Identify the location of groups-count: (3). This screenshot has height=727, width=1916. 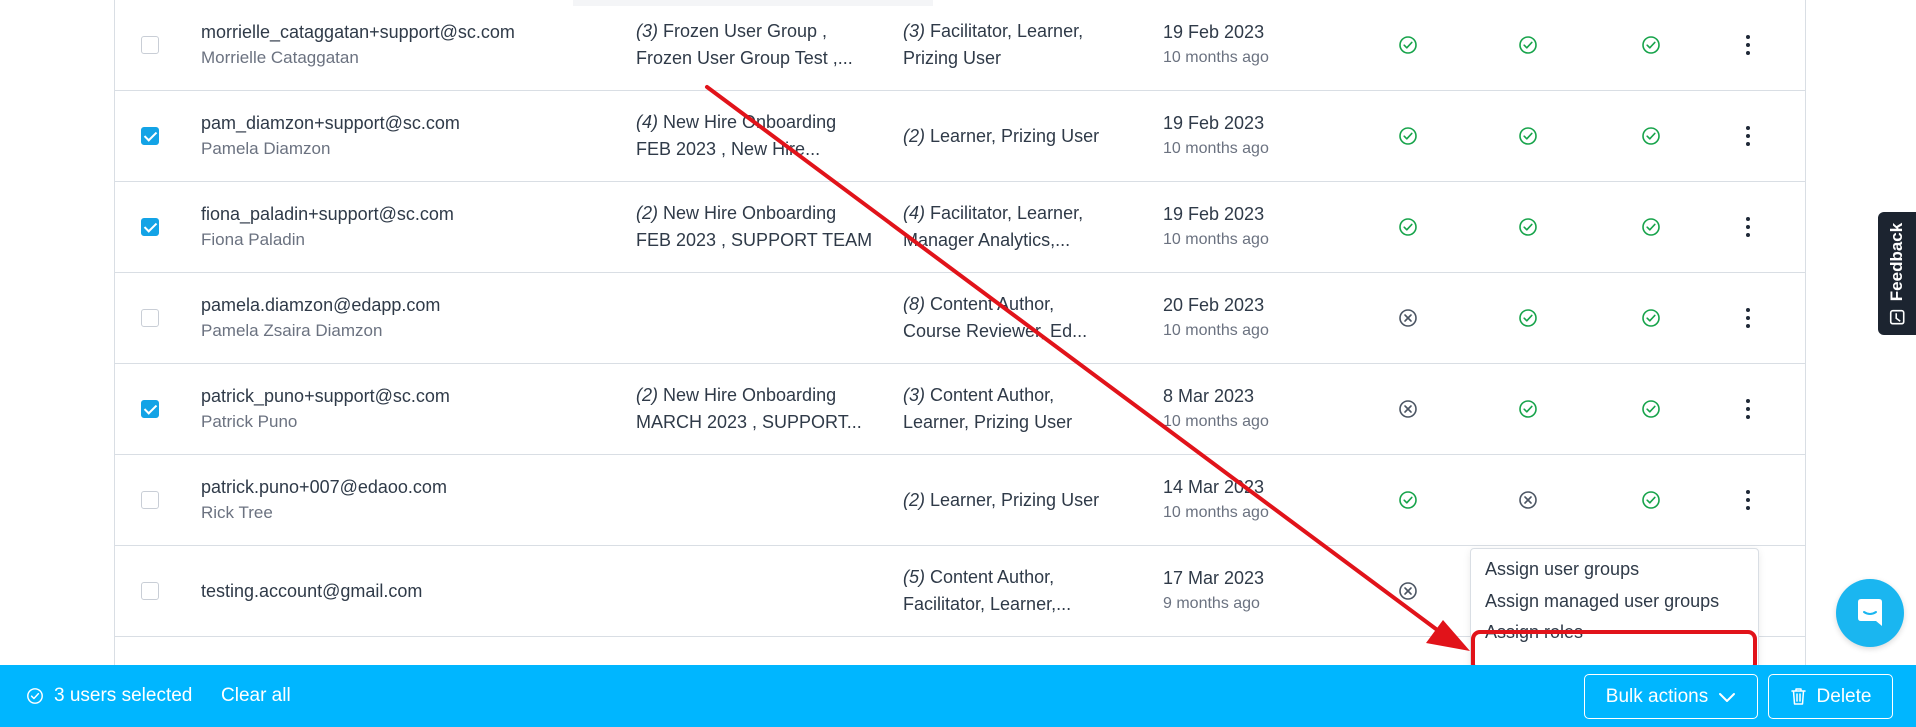
(647, 31).